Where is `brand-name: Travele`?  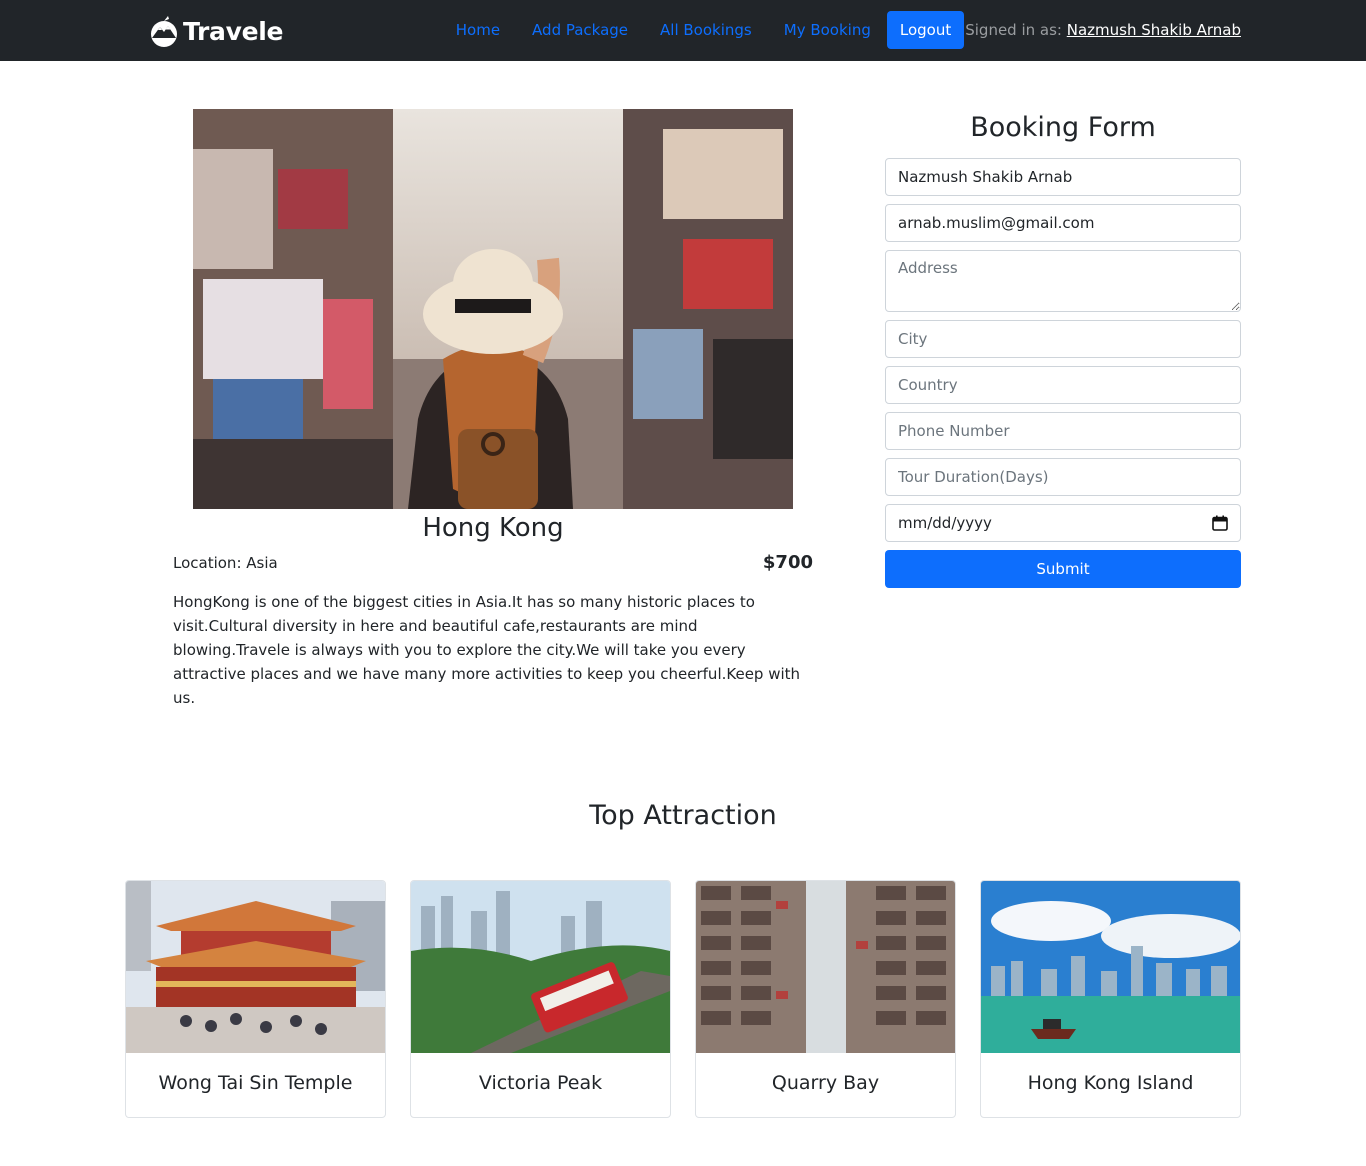
brand-name: Travele is located at coordinates (233, 31).